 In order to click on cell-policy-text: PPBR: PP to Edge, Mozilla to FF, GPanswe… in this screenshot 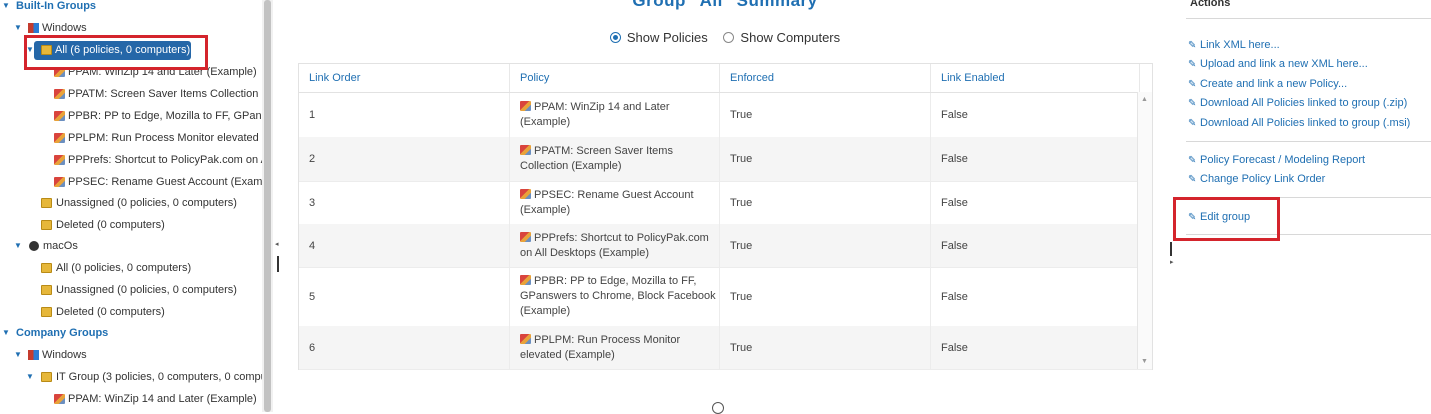, I will do `click(618, 296)`.